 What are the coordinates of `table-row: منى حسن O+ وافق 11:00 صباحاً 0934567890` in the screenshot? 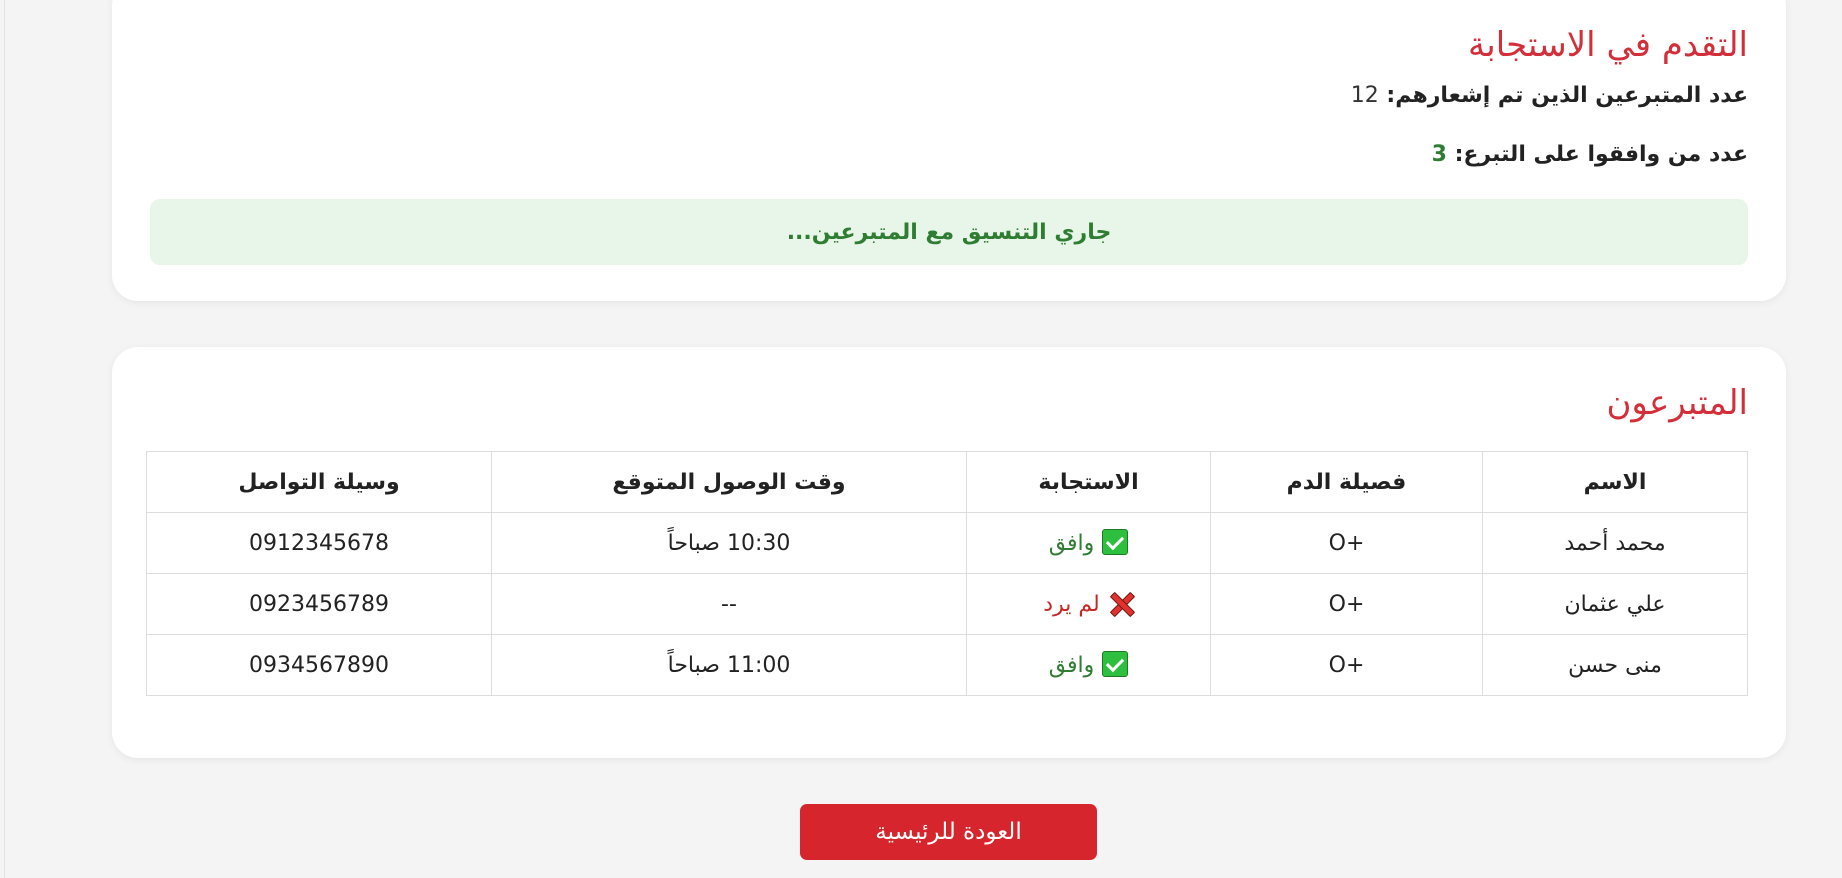 It's located at (947, 665).